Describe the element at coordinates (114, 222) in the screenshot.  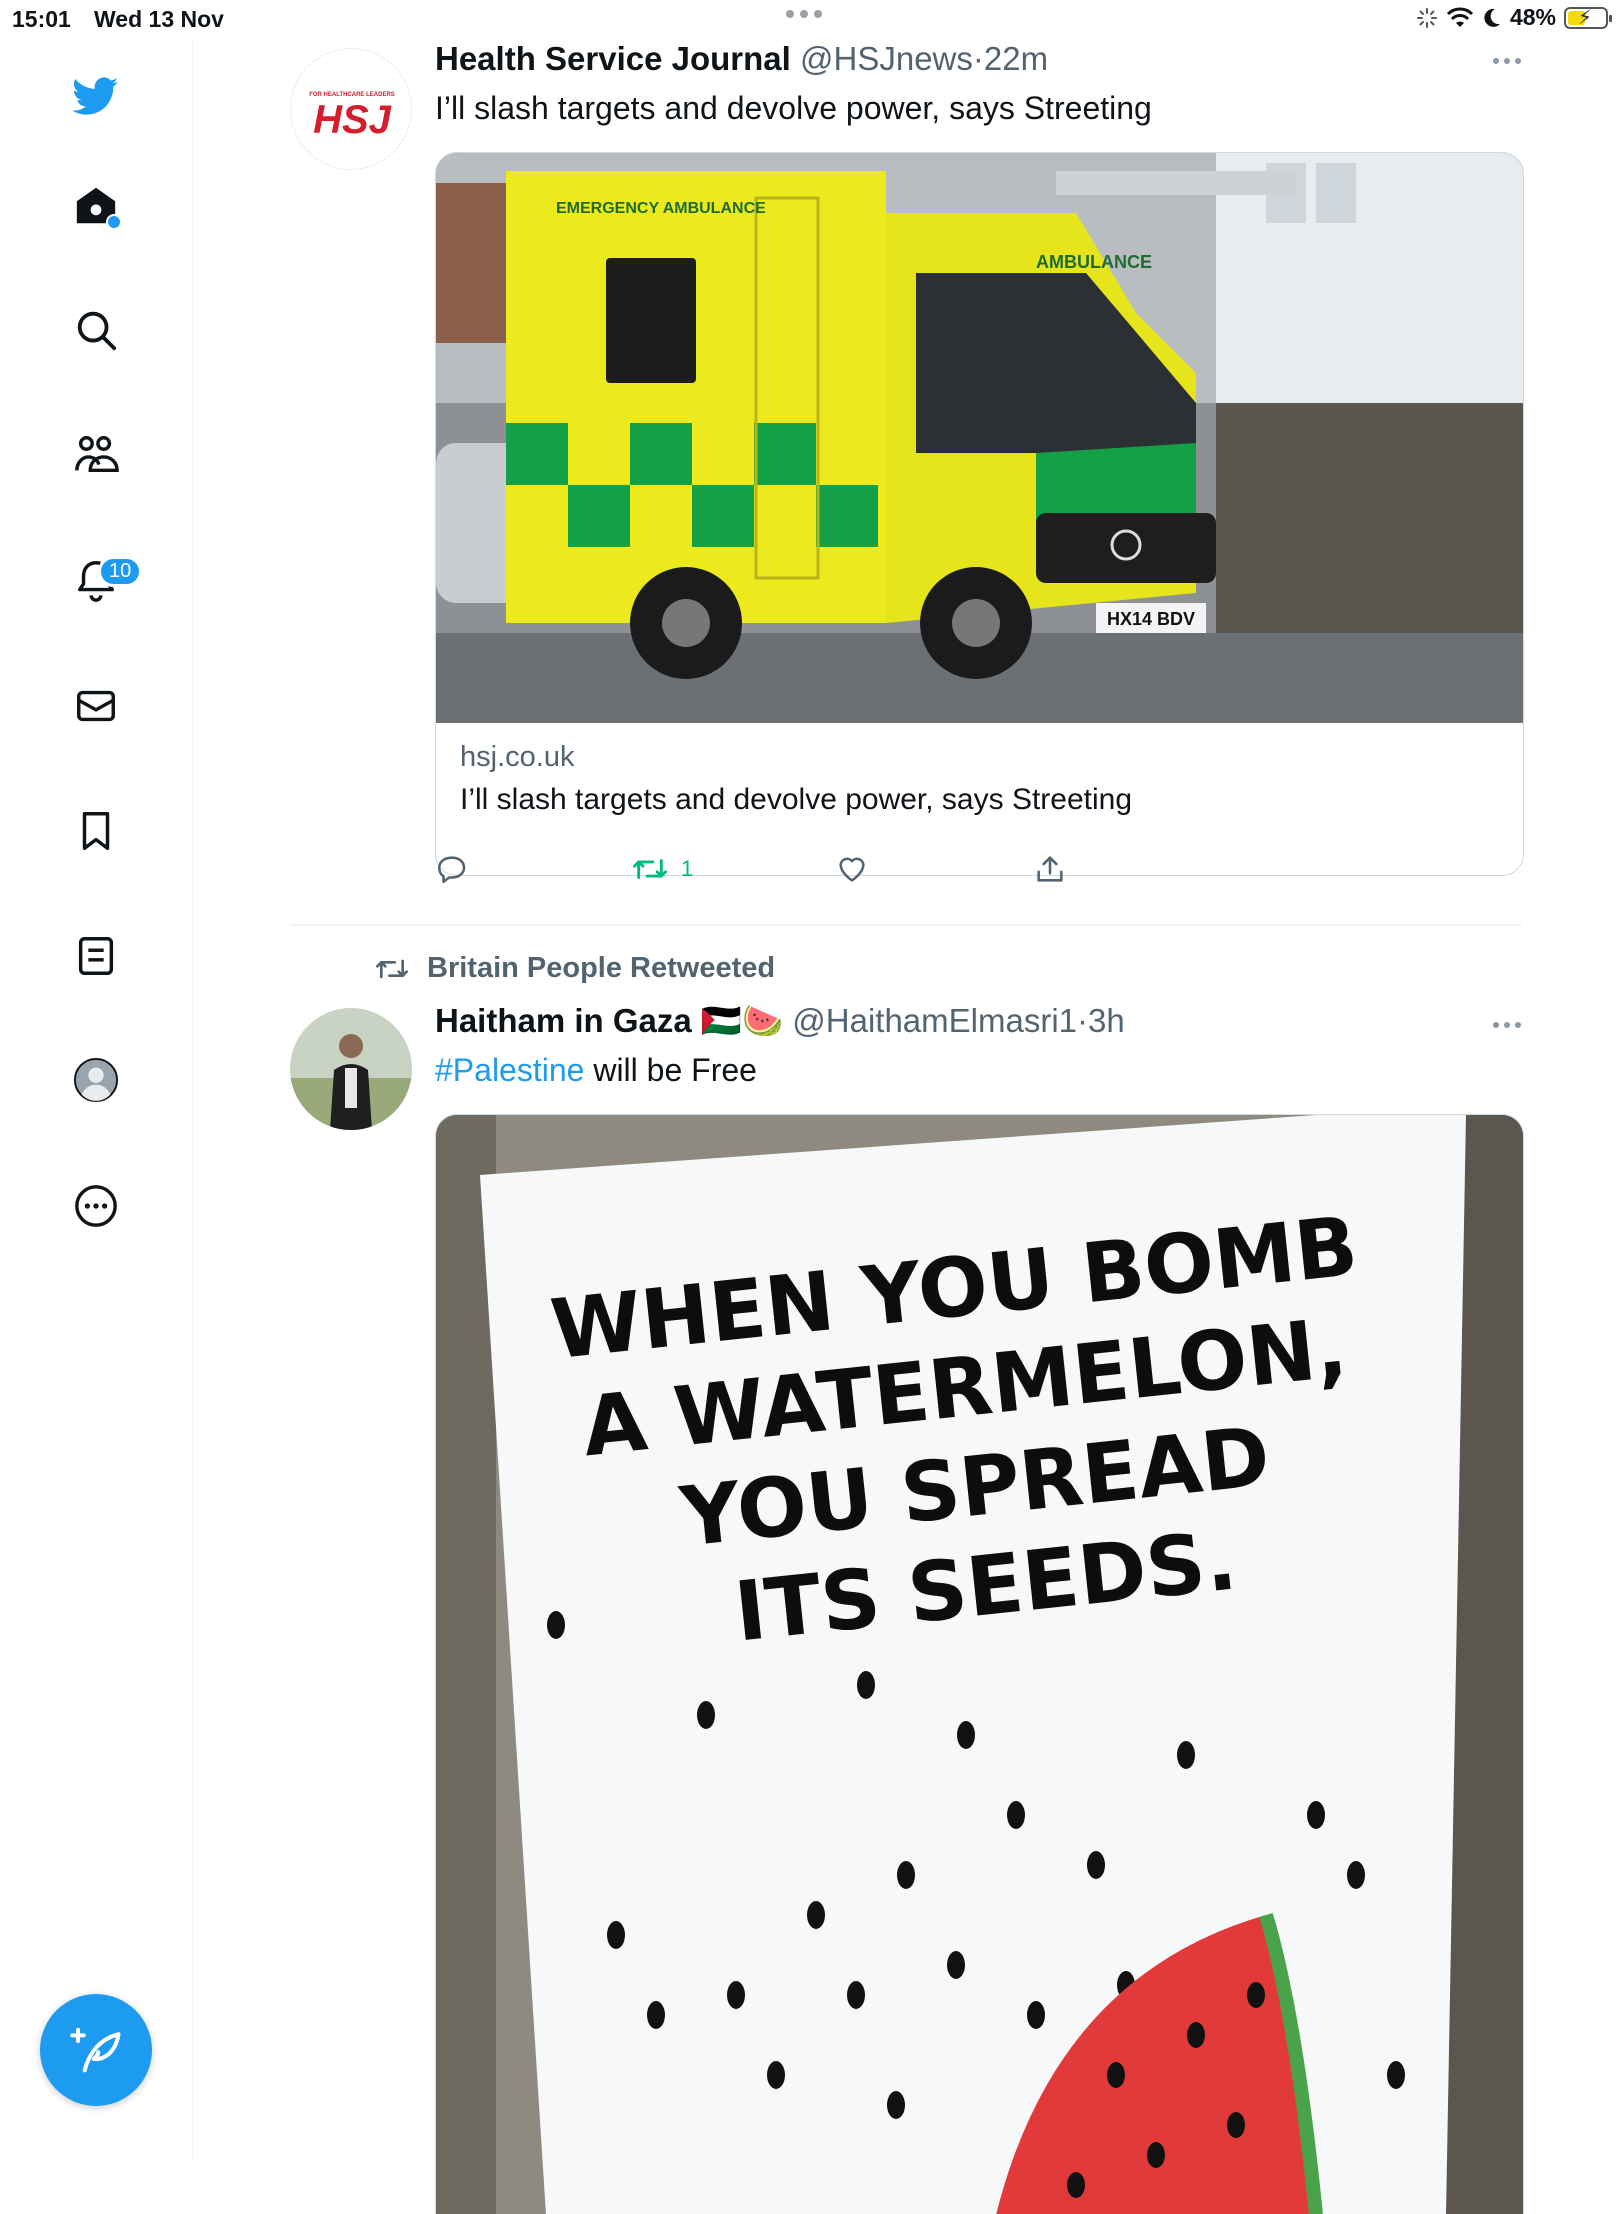
I see `home-unread-dot` at that location.